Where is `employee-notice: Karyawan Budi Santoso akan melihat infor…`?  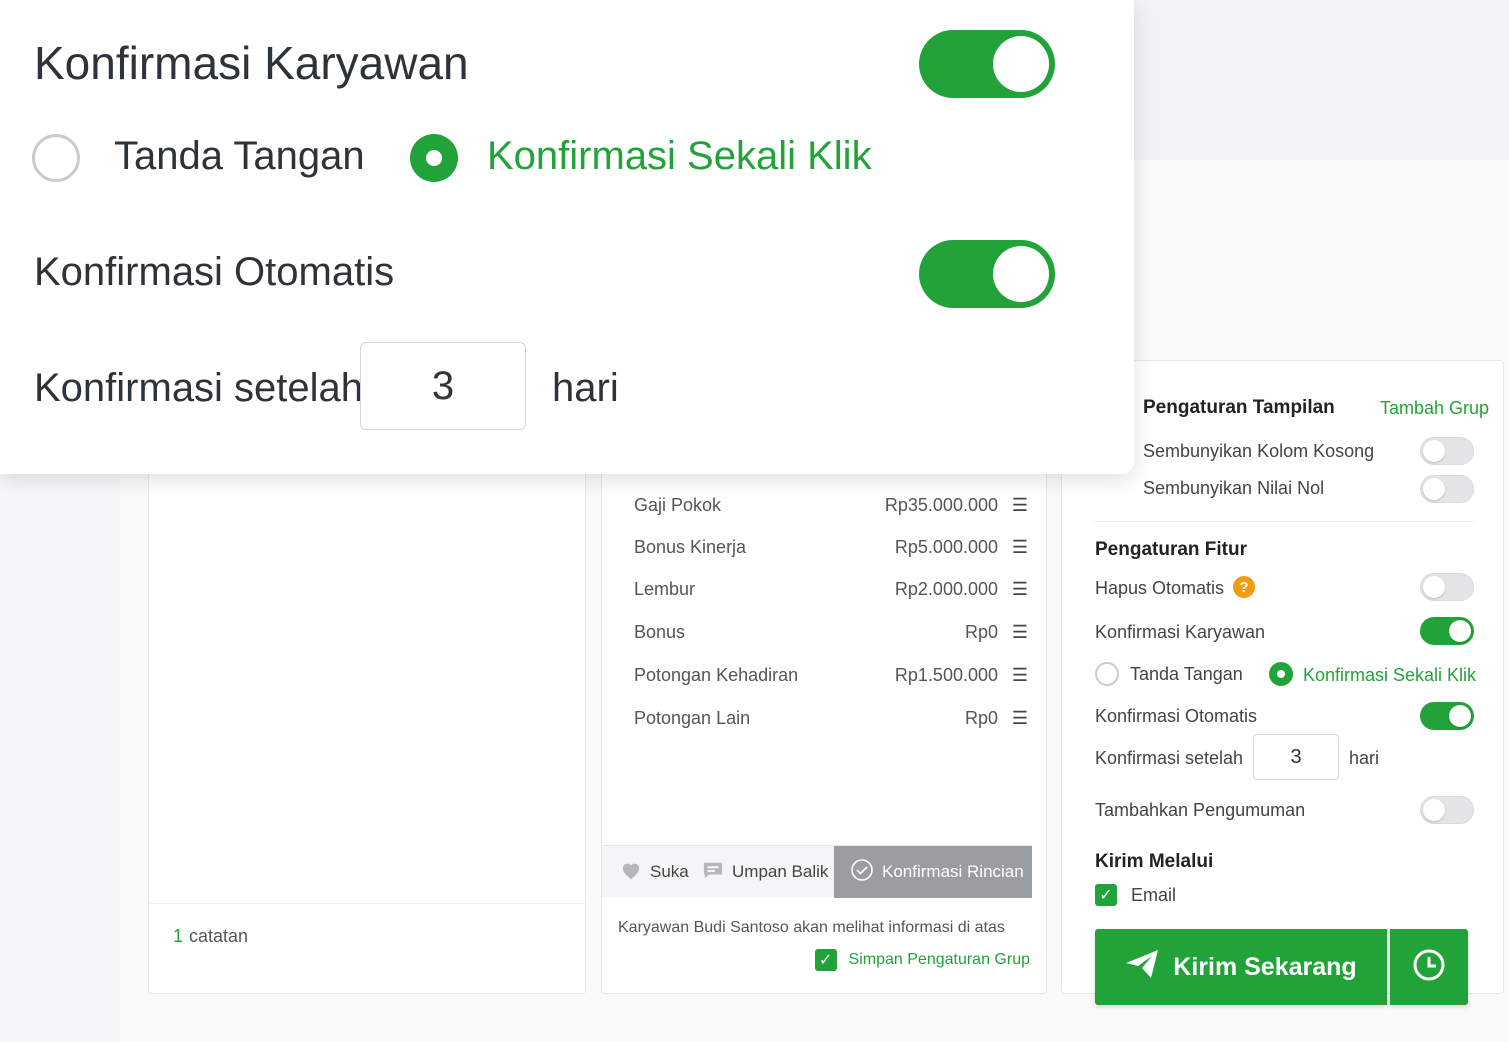
employee-notice: Karyawan Budi Santoso akan melihat infor… is located at coordinates (811, 927).